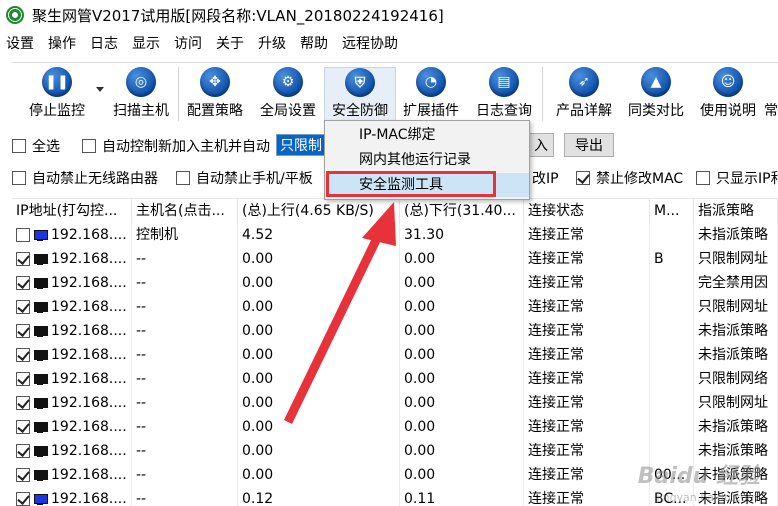 This screenshot has width=778, height=506. Describe the element at coordinates (314, 43) in the screenshot. I see `menu-help: 帮助` at that location.